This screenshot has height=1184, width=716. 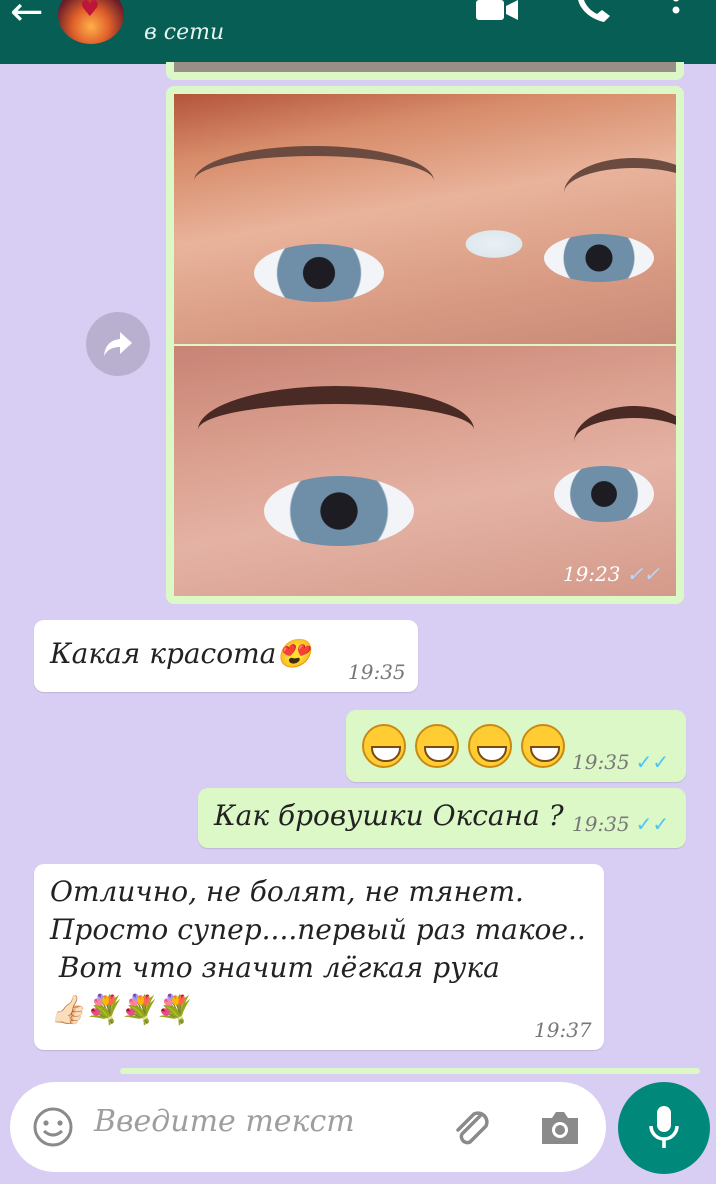 What do you see at coordinates (358, 32) in the screenshot?
I see `chat-header: ← ♥ в сети` at bounding box center [358, 32].